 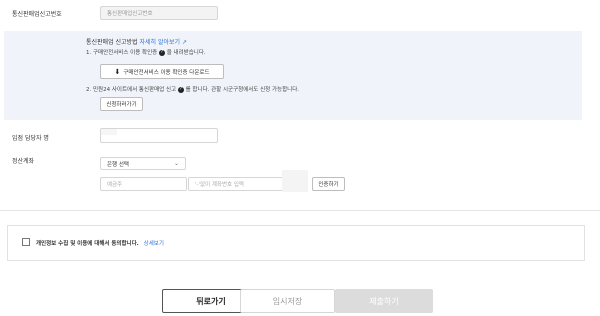 What do you see at coordinates (121, 104) in the screenshot?
I see `apply-button: 신청하러가기` at bounding box center [121, 104].